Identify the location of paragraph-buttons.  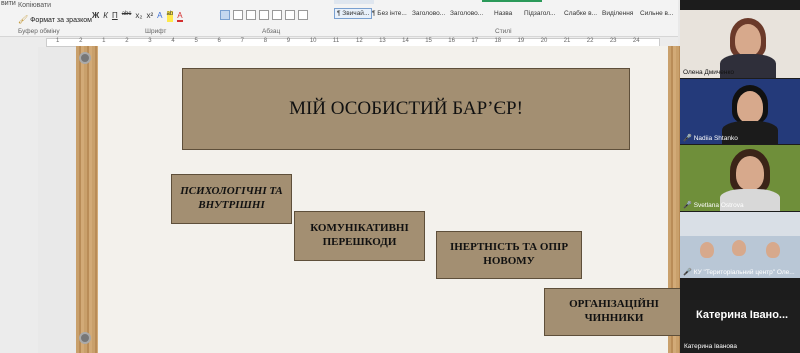
(264, 15).